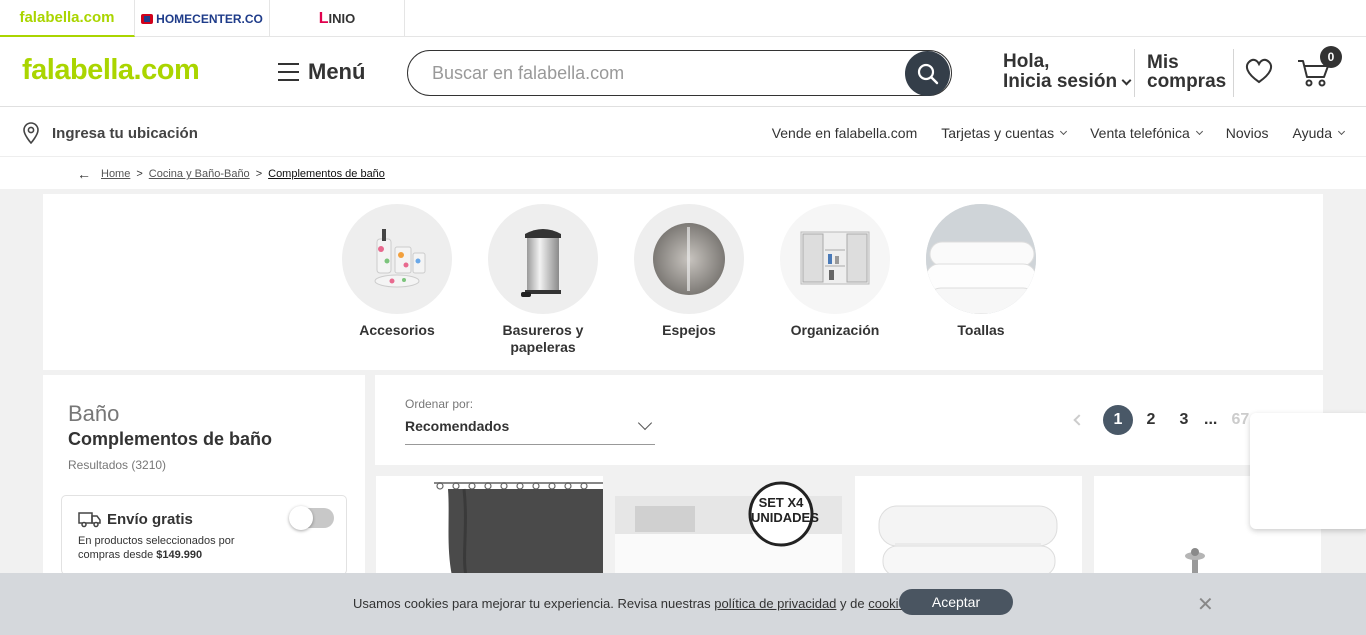  I want to click on wedding-link: Novios, so click(1247, 133).